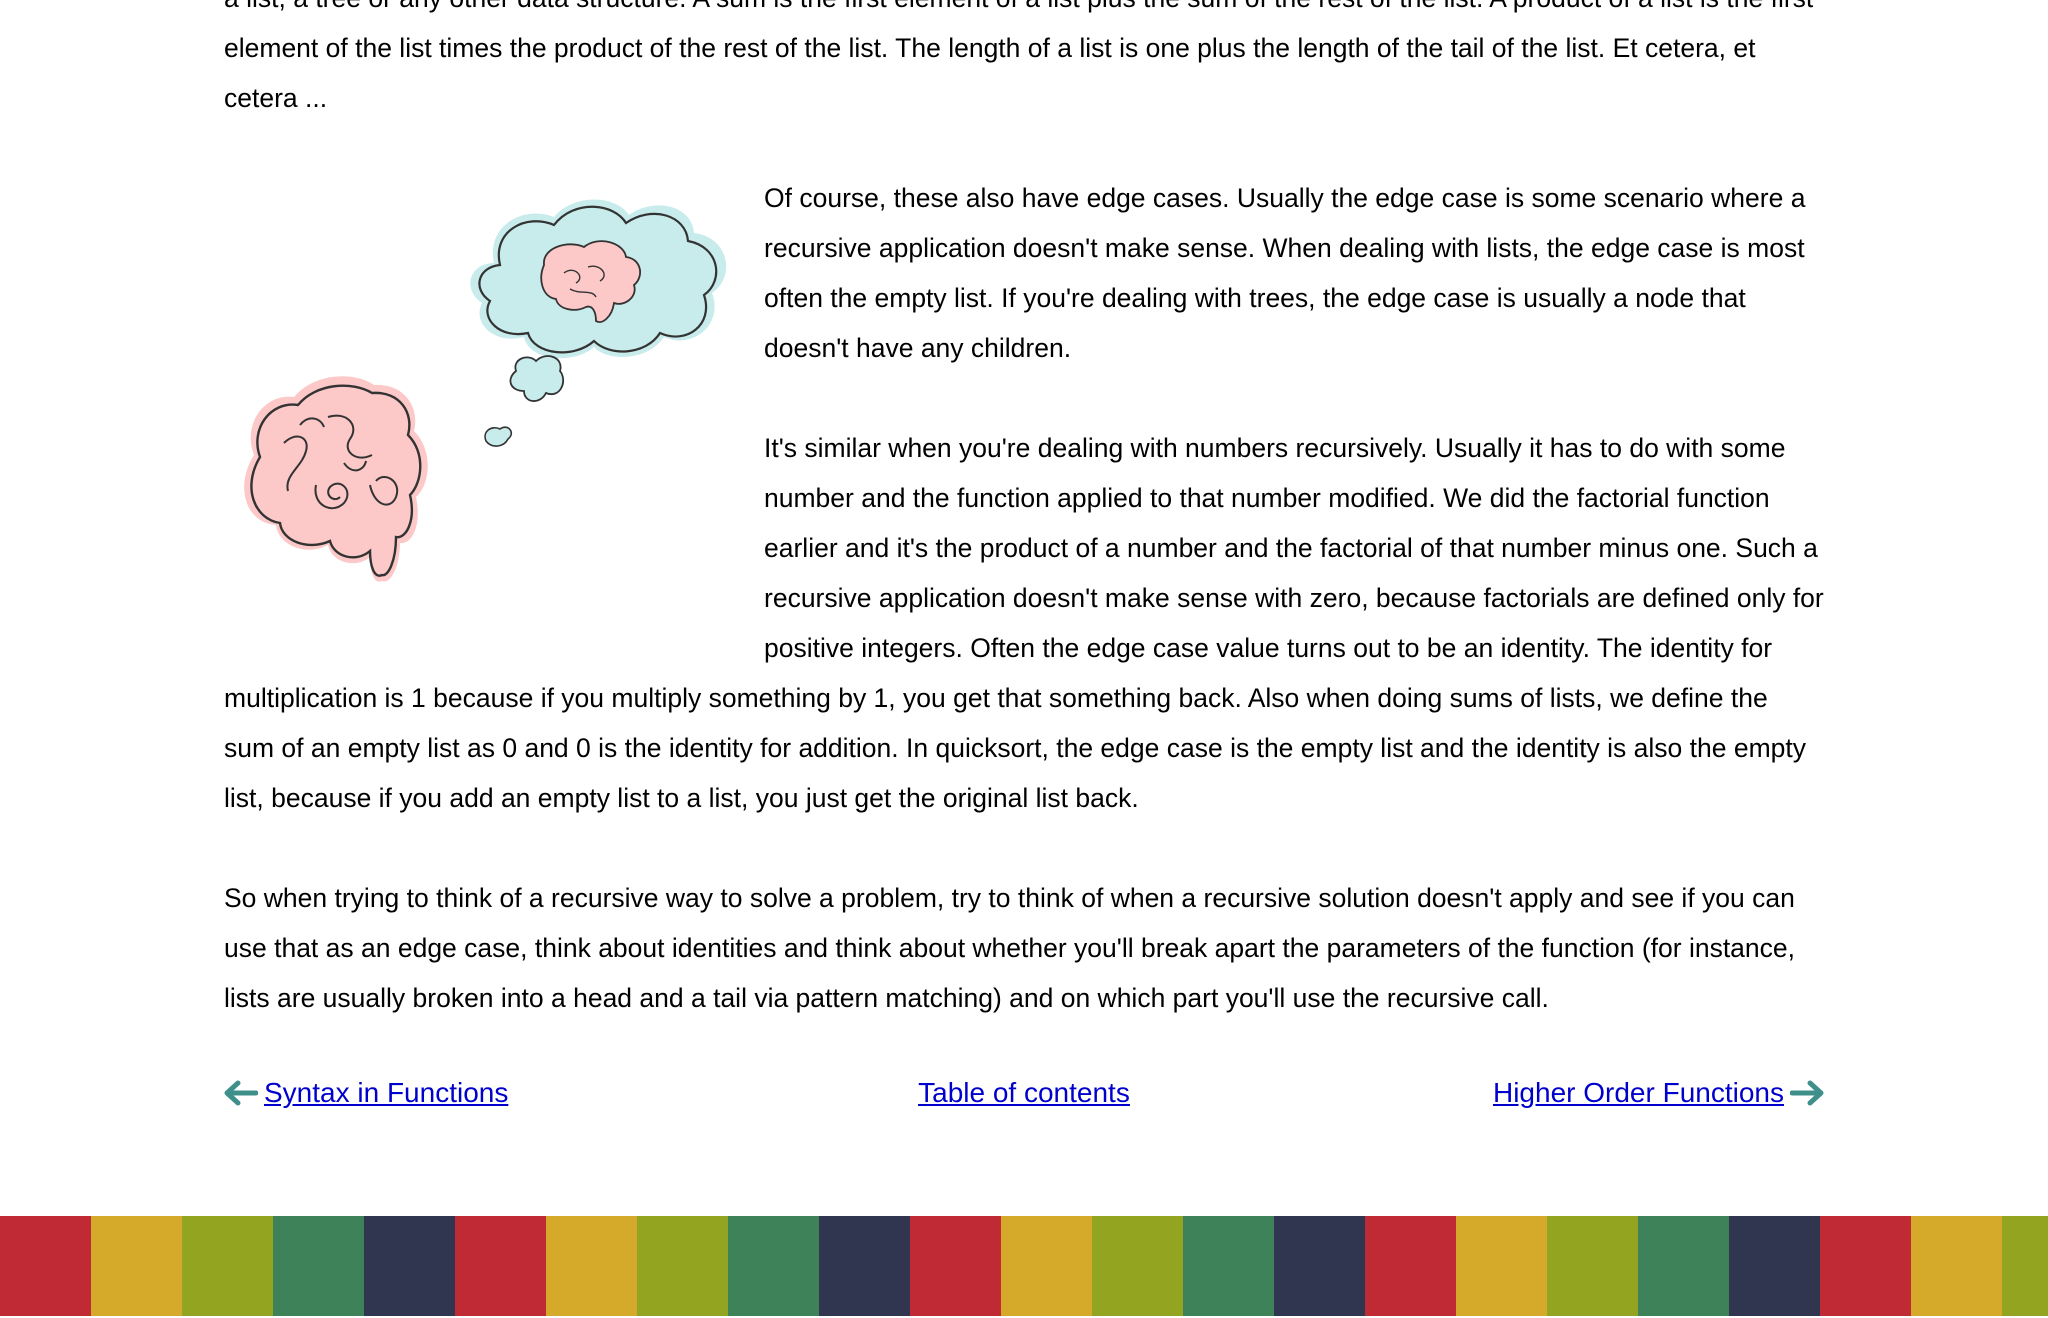  I want to click on footer-color-stripe, so click(1024, 1266).